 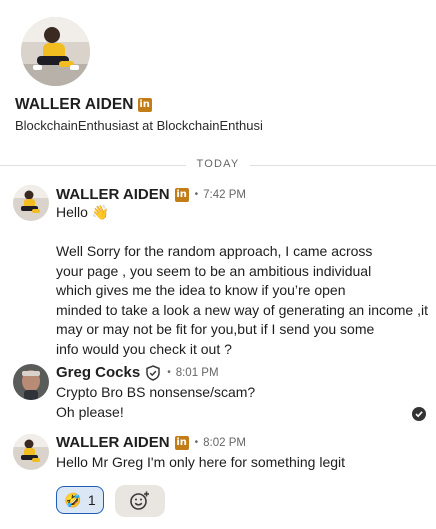 I want to click on reaction-button: 🤣 1, so click(x=80, y=500).